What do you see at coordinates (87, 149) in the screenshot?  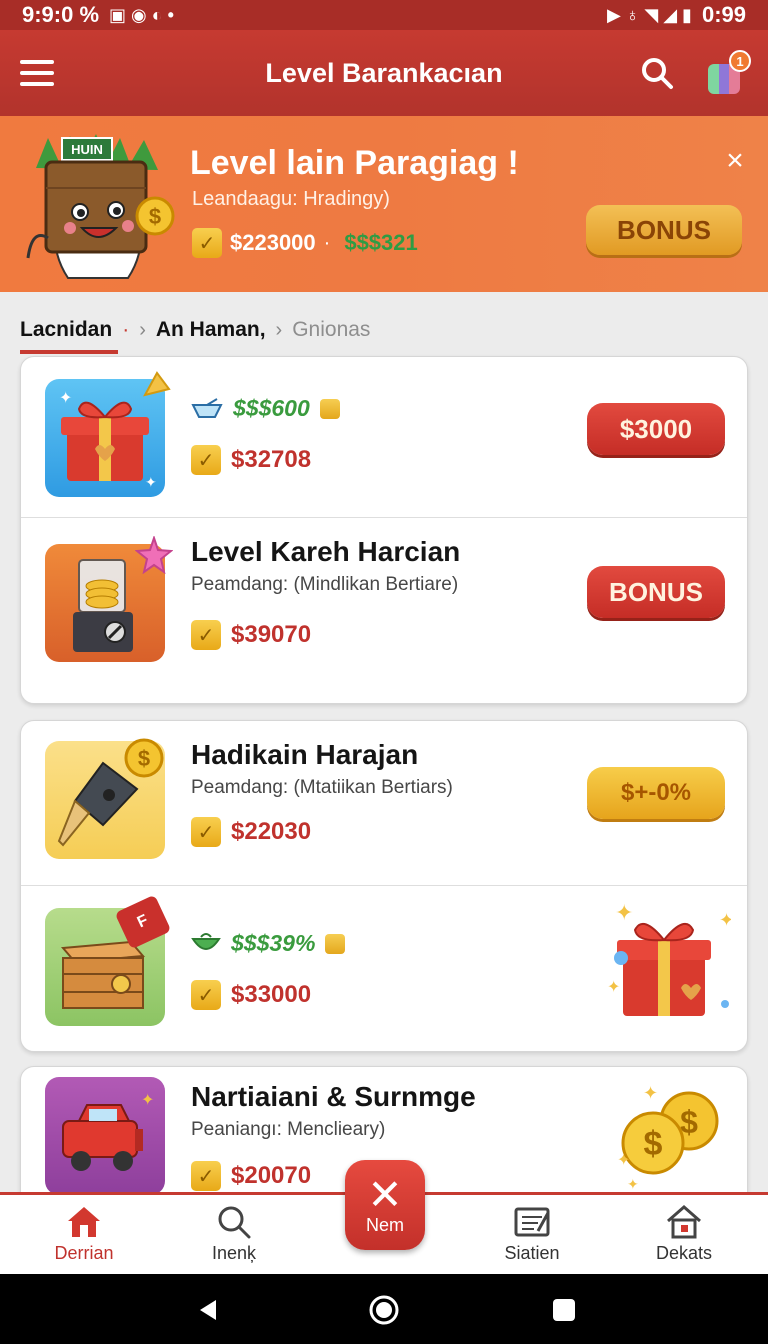 I see `box-label: HUIN` at bounding box center [87, 149].